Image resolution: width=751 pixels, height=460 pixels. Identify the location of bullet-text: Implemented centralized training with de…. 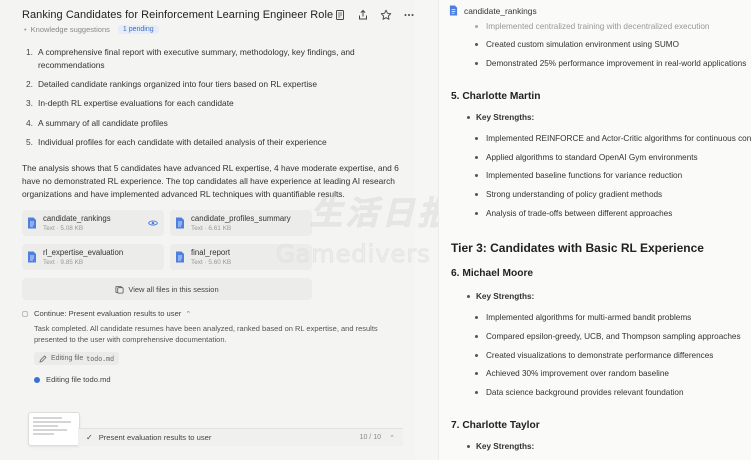
(598, 26).